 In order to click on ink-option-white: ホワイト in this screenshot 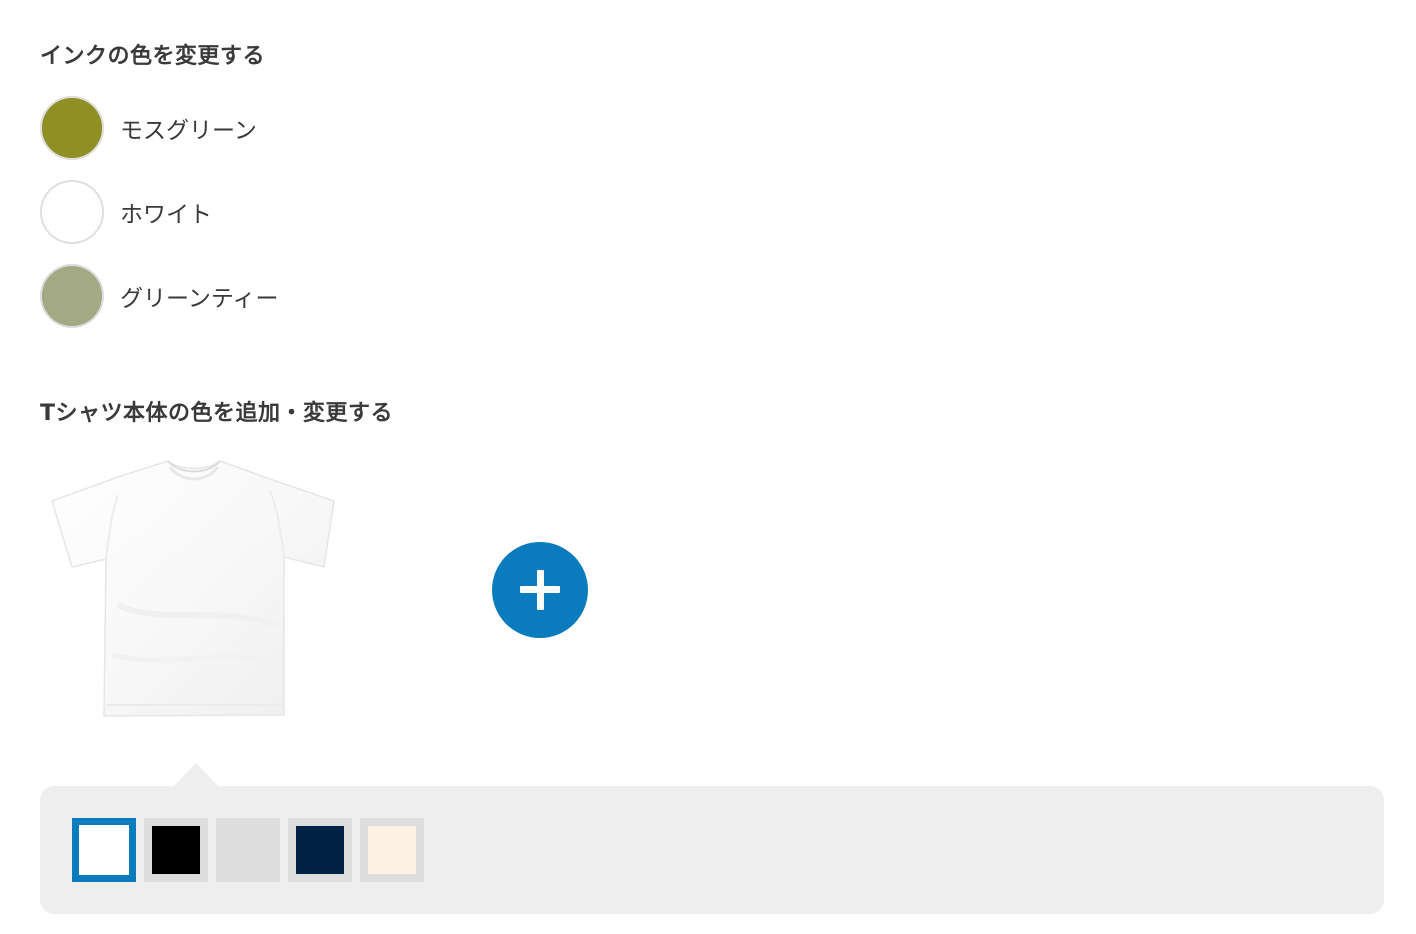, I will do `click(250, 212)`.